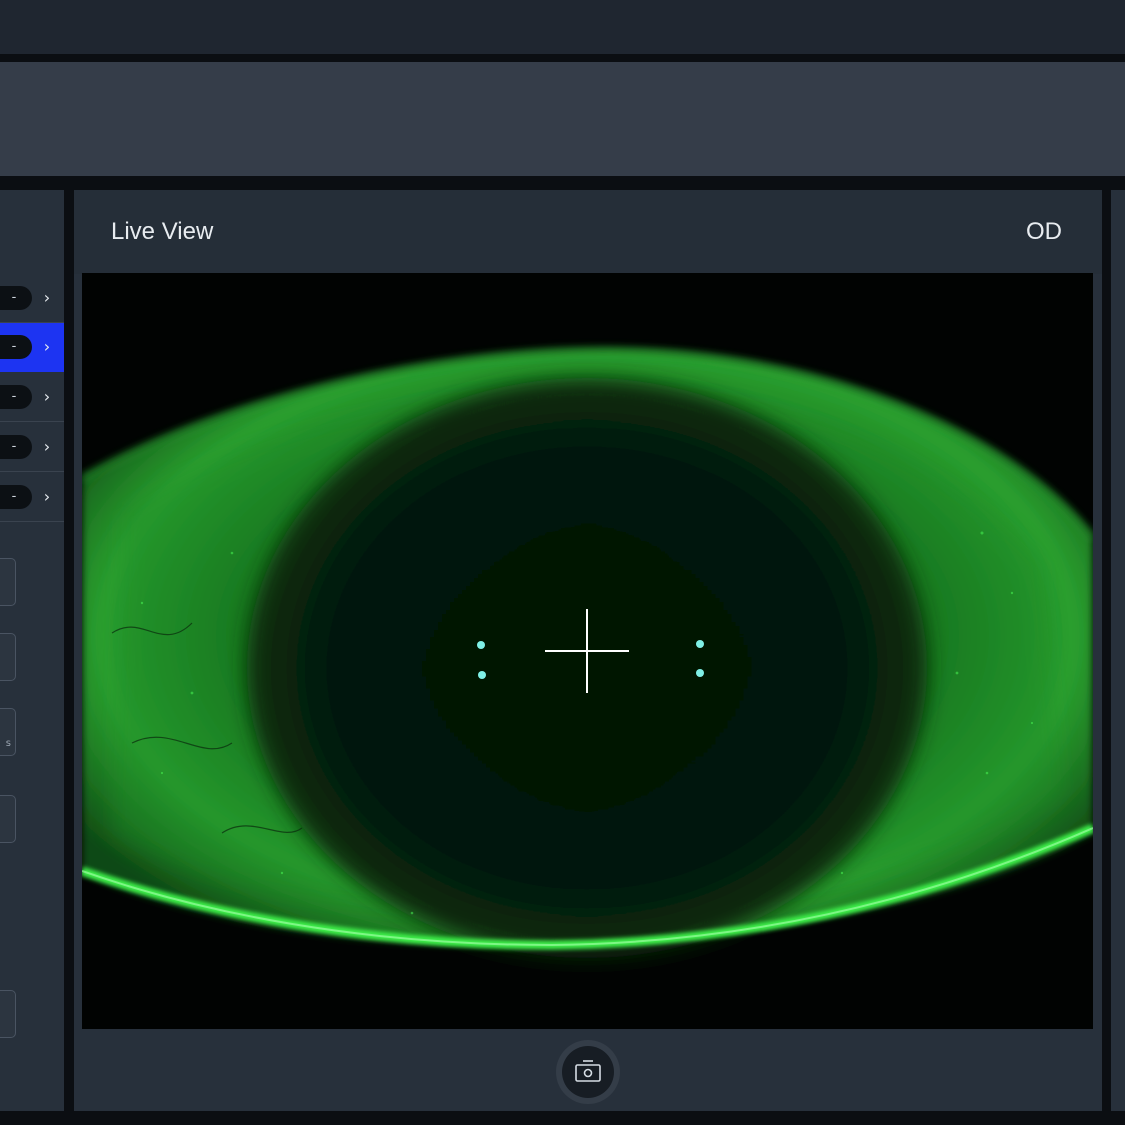  Describe the element at coordinates (32, 650) in the screenshot. I see `sidebar: - › - › - › - › - › s` at that location.